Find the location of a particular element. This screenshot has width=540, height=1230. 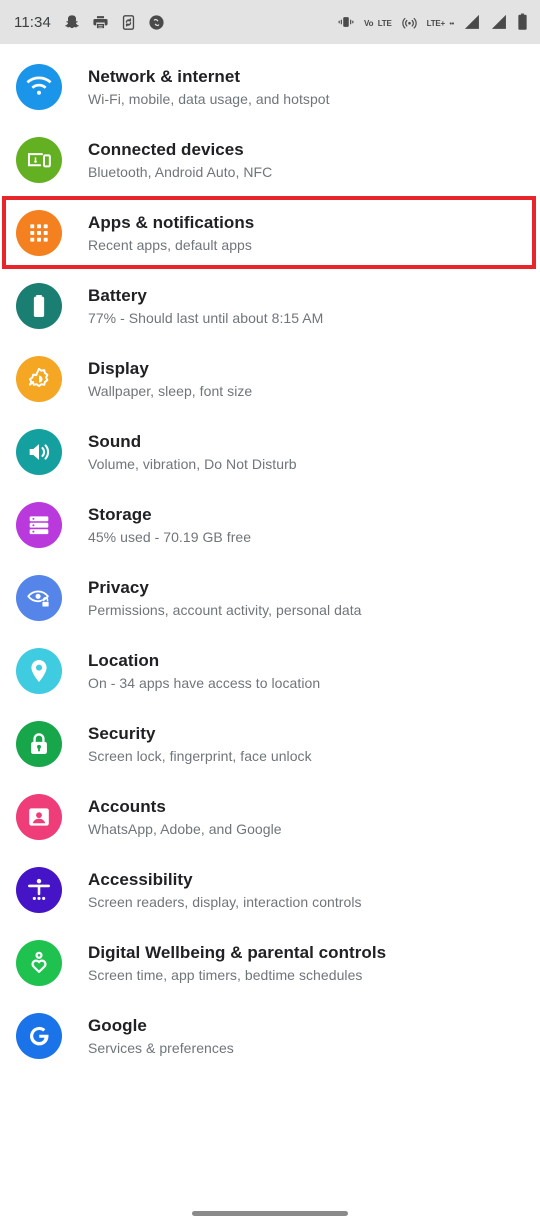

speaker-icon is located at coordinates (39, 452).